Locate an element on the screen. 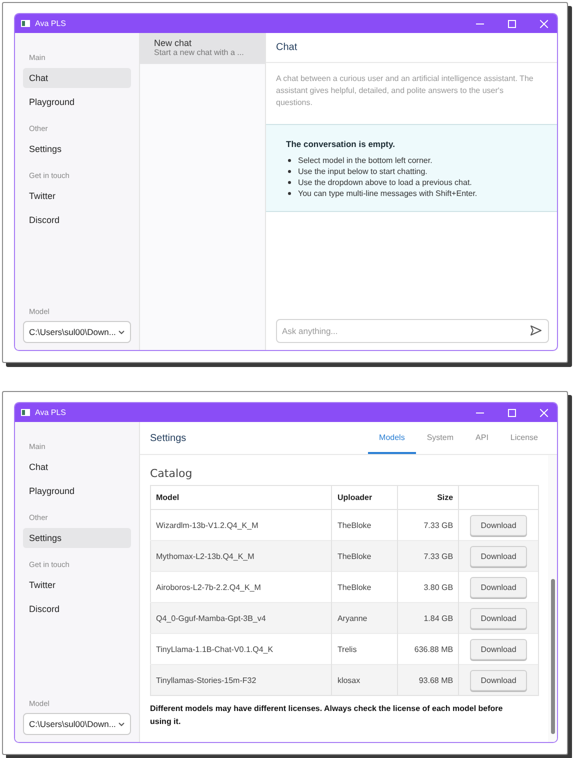  notice-item: Use the input below to start chatting. is located at coordinates (363, 171).